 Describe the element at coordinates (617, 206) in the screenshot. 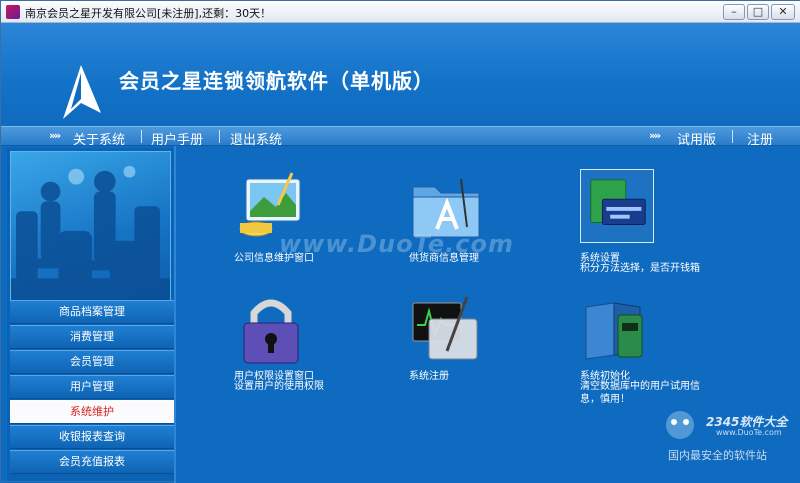

I see `system-settings-icon` at that location.